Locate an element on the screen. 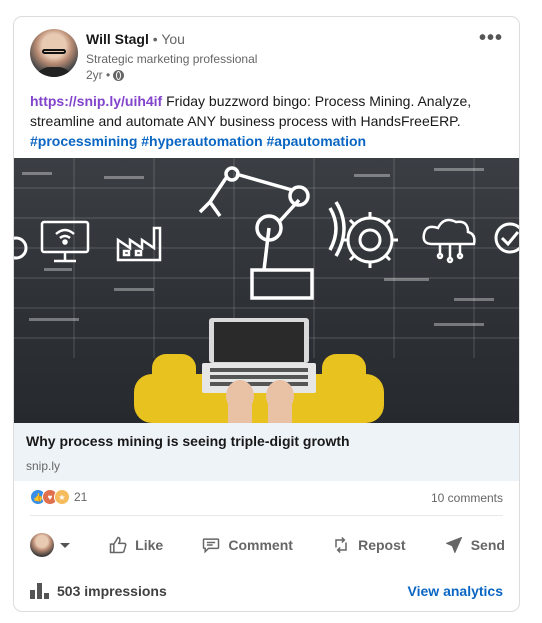  comment-icon is located at coordinates (211, 546).